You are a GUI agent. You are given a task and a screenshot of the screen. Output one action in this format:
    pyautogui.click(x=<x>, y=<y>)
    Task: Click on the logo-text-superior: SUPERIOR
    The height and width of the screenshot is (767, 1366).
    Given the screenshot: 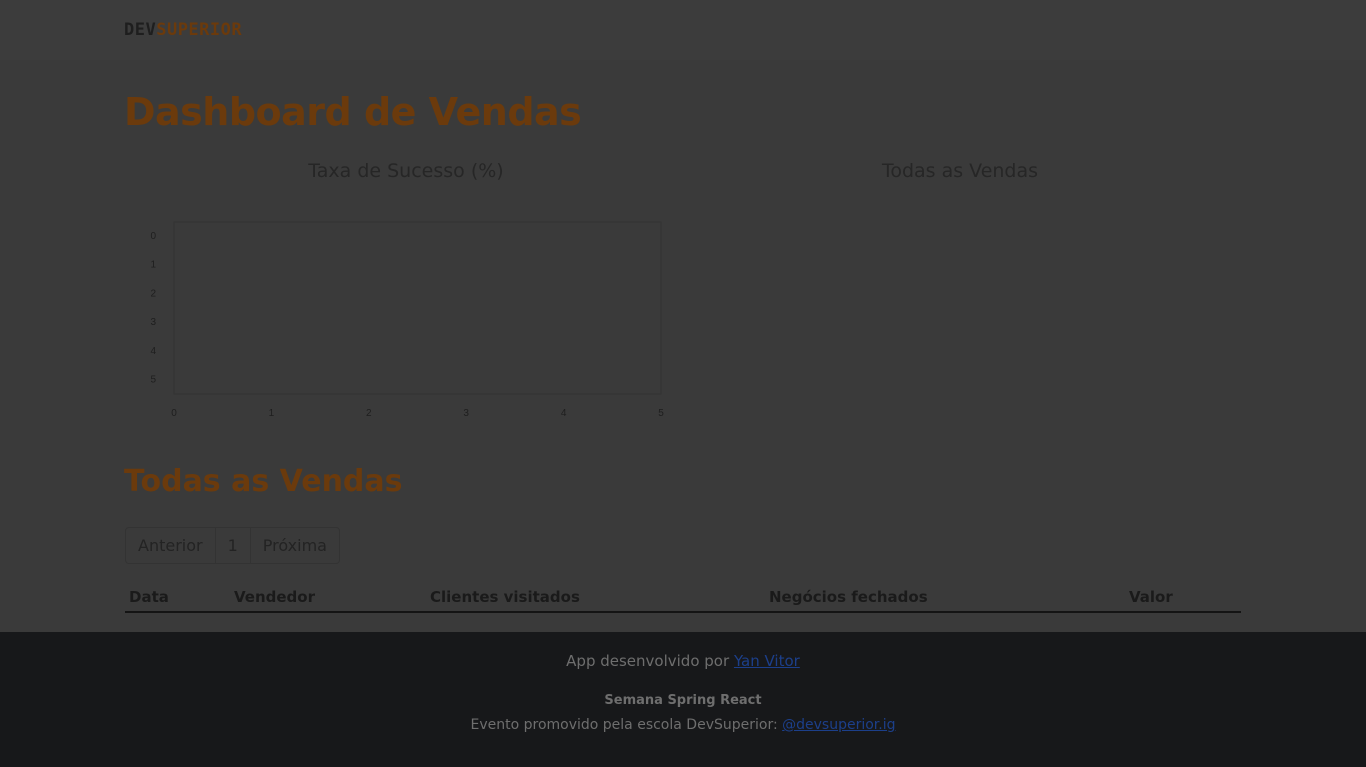 What is the action you would take?
    pyautogui.click(x=199, y=30)
    